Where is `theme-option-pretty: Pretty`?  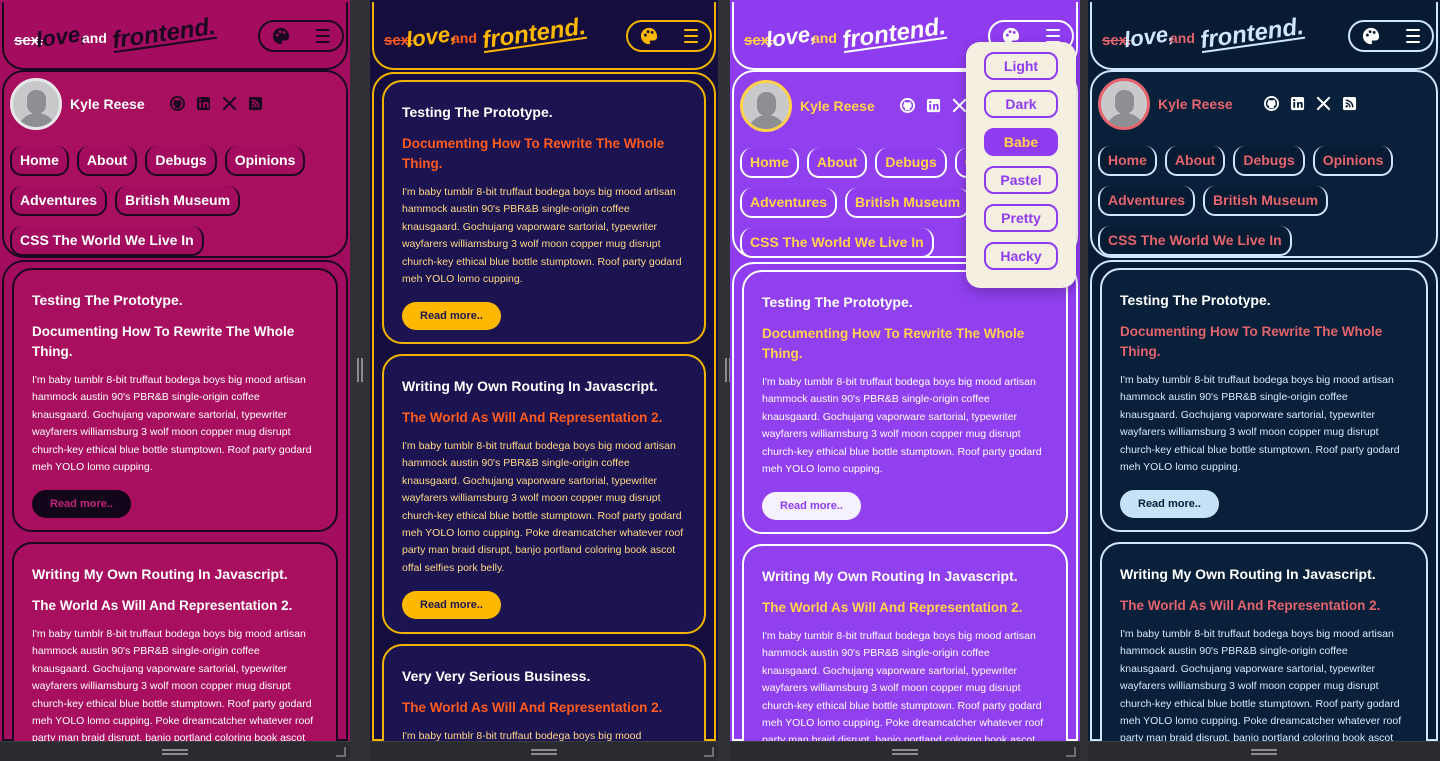 theme-option-pretty: Pretty is located at coordinates (1021, 218).